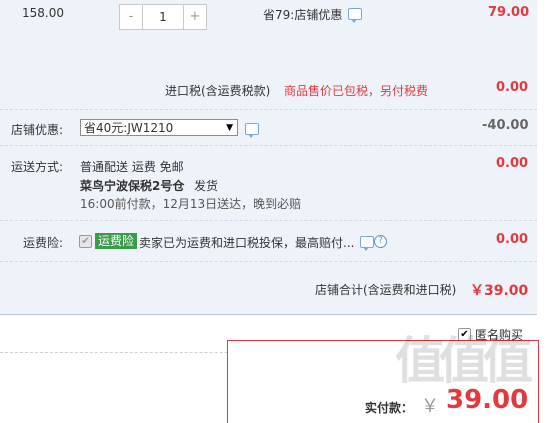 The width and height of the screenshot is (550, 423). I want to click on shop-total-row, so click(268, 288).